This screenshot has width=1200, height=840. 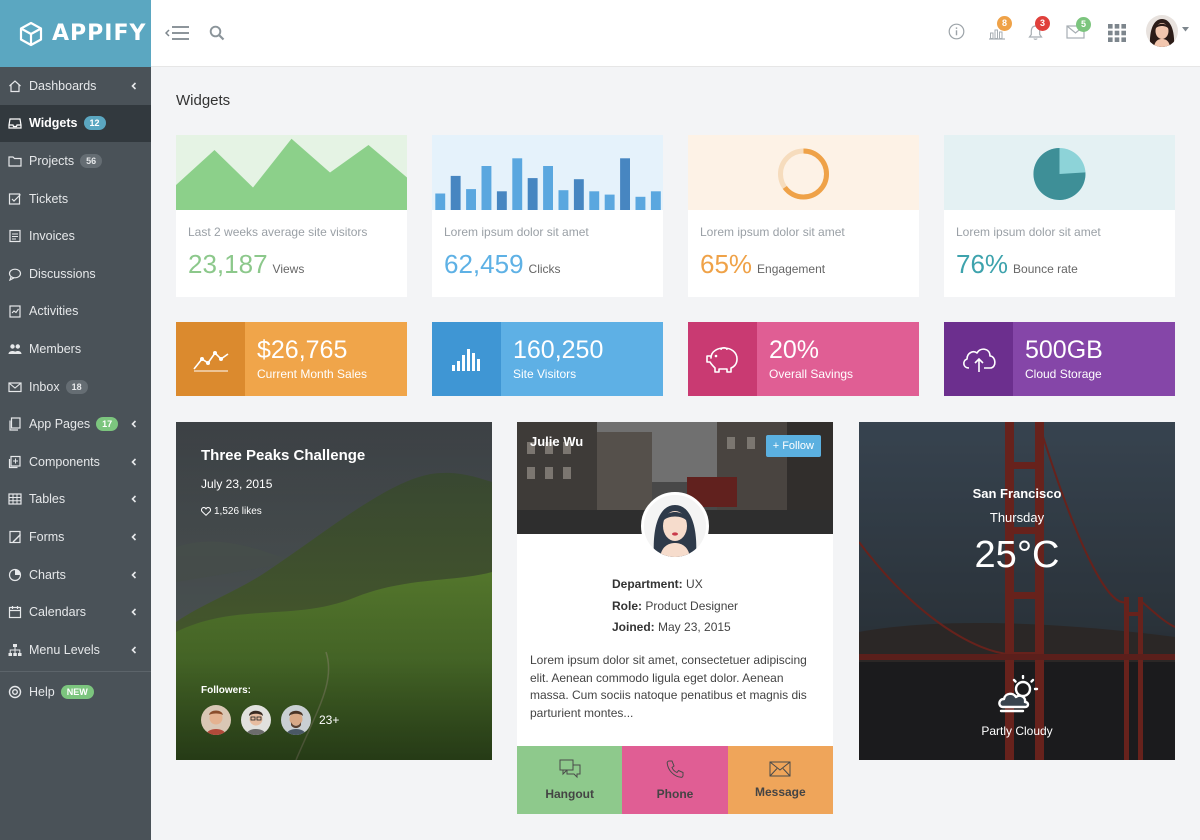 I want to click on sidebar-item-calendars: Calendars, so click(x=75, y=612).